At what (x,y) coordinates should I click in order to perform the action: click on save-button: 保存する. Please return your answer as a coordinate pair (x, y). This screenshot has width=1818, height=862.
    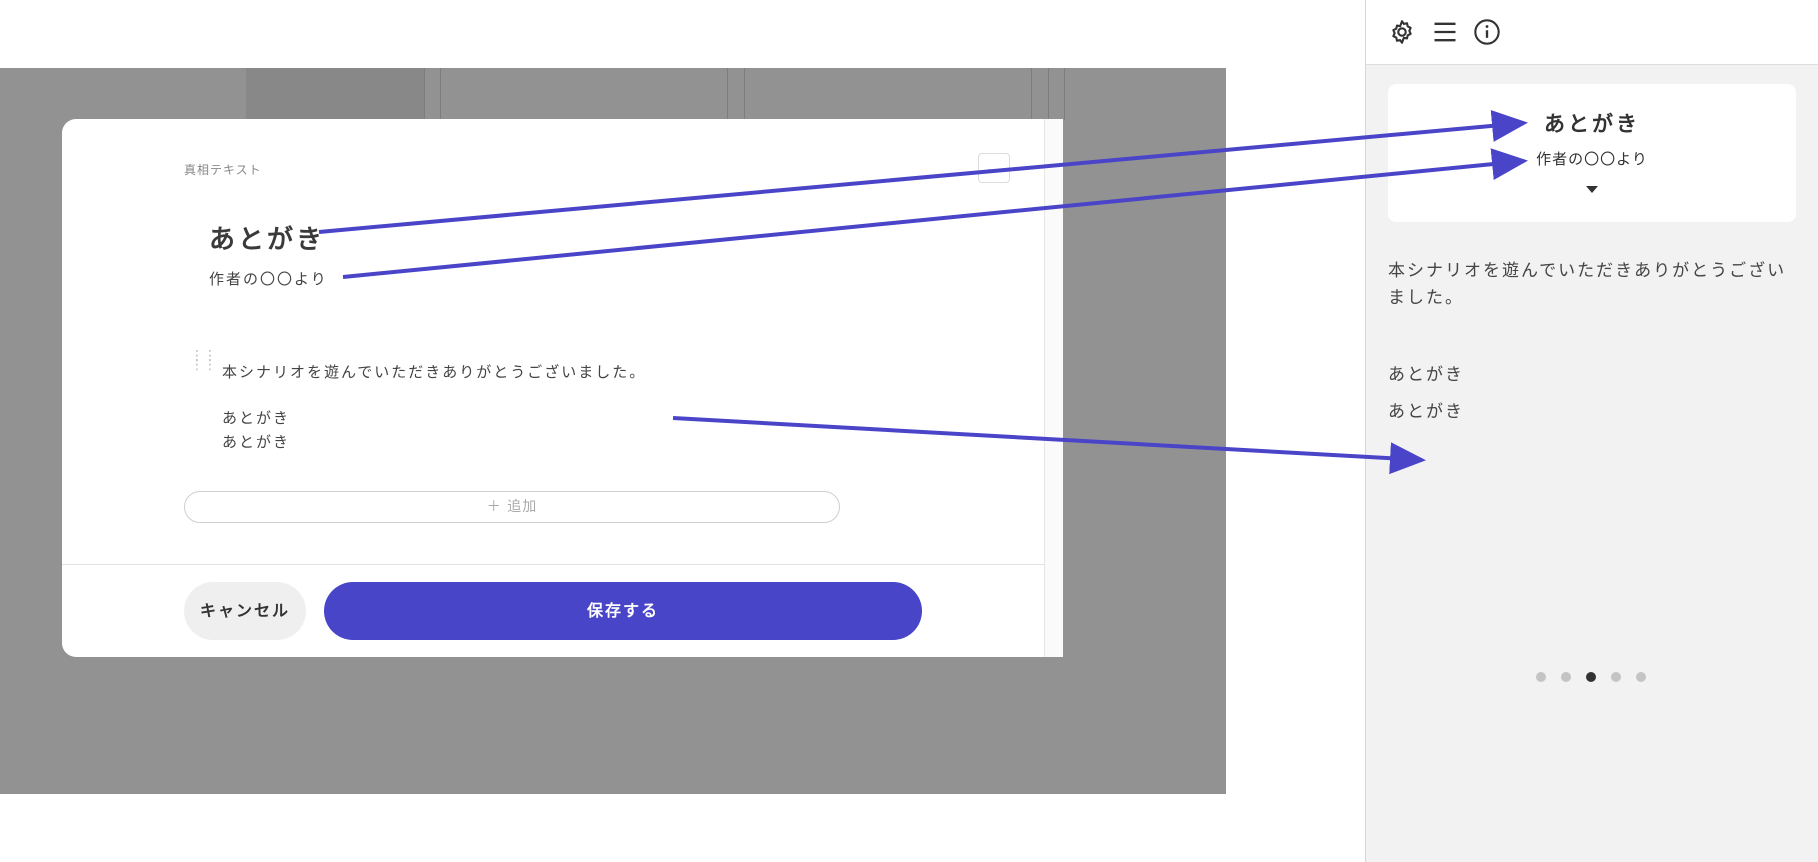
    Looking at the image, I should click on (623, 611).